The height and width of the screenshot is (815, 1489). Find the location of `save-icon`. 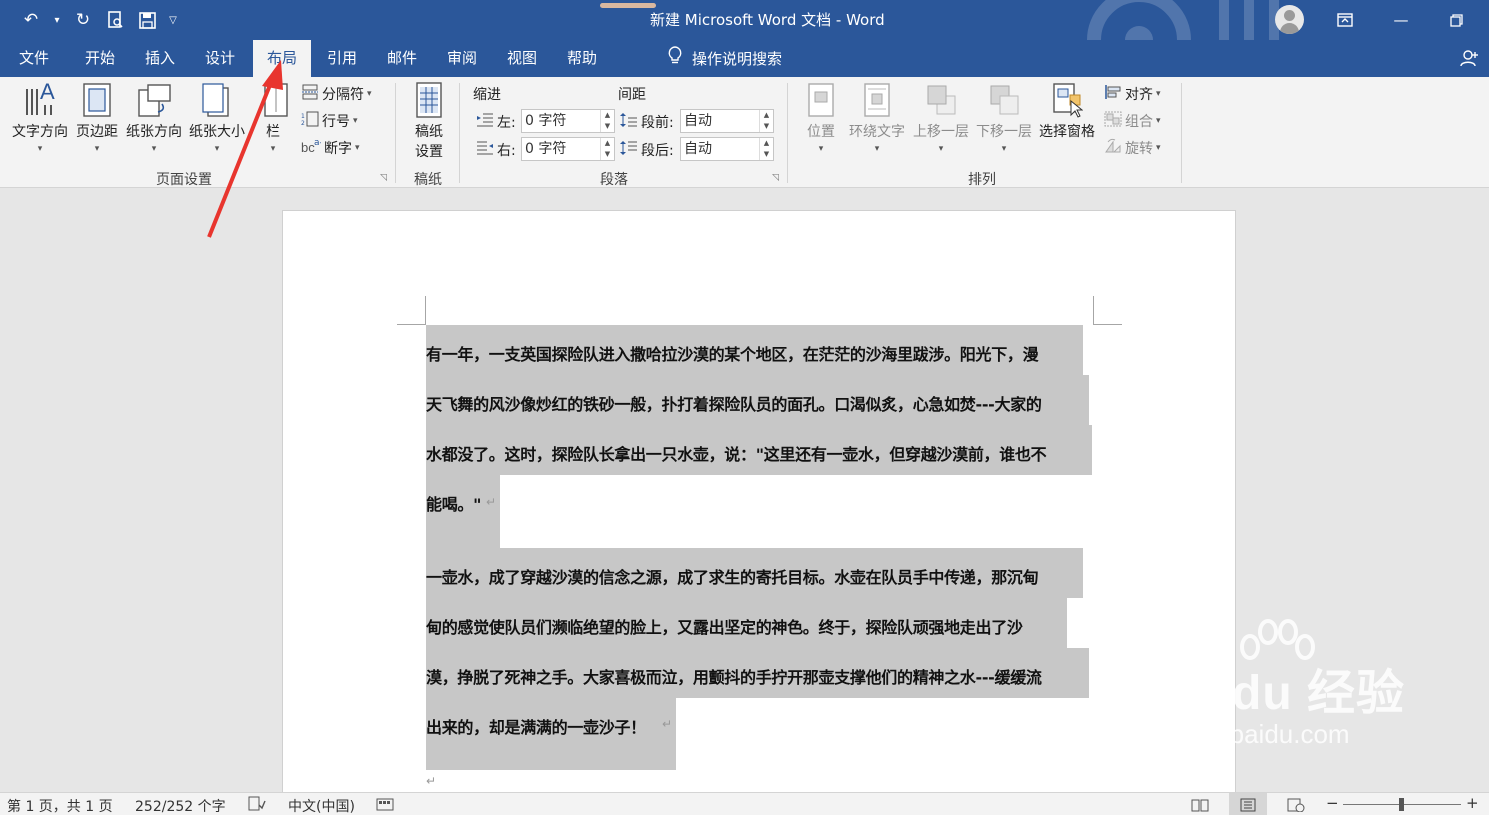

save-icon is located at coordinates (147, 20).